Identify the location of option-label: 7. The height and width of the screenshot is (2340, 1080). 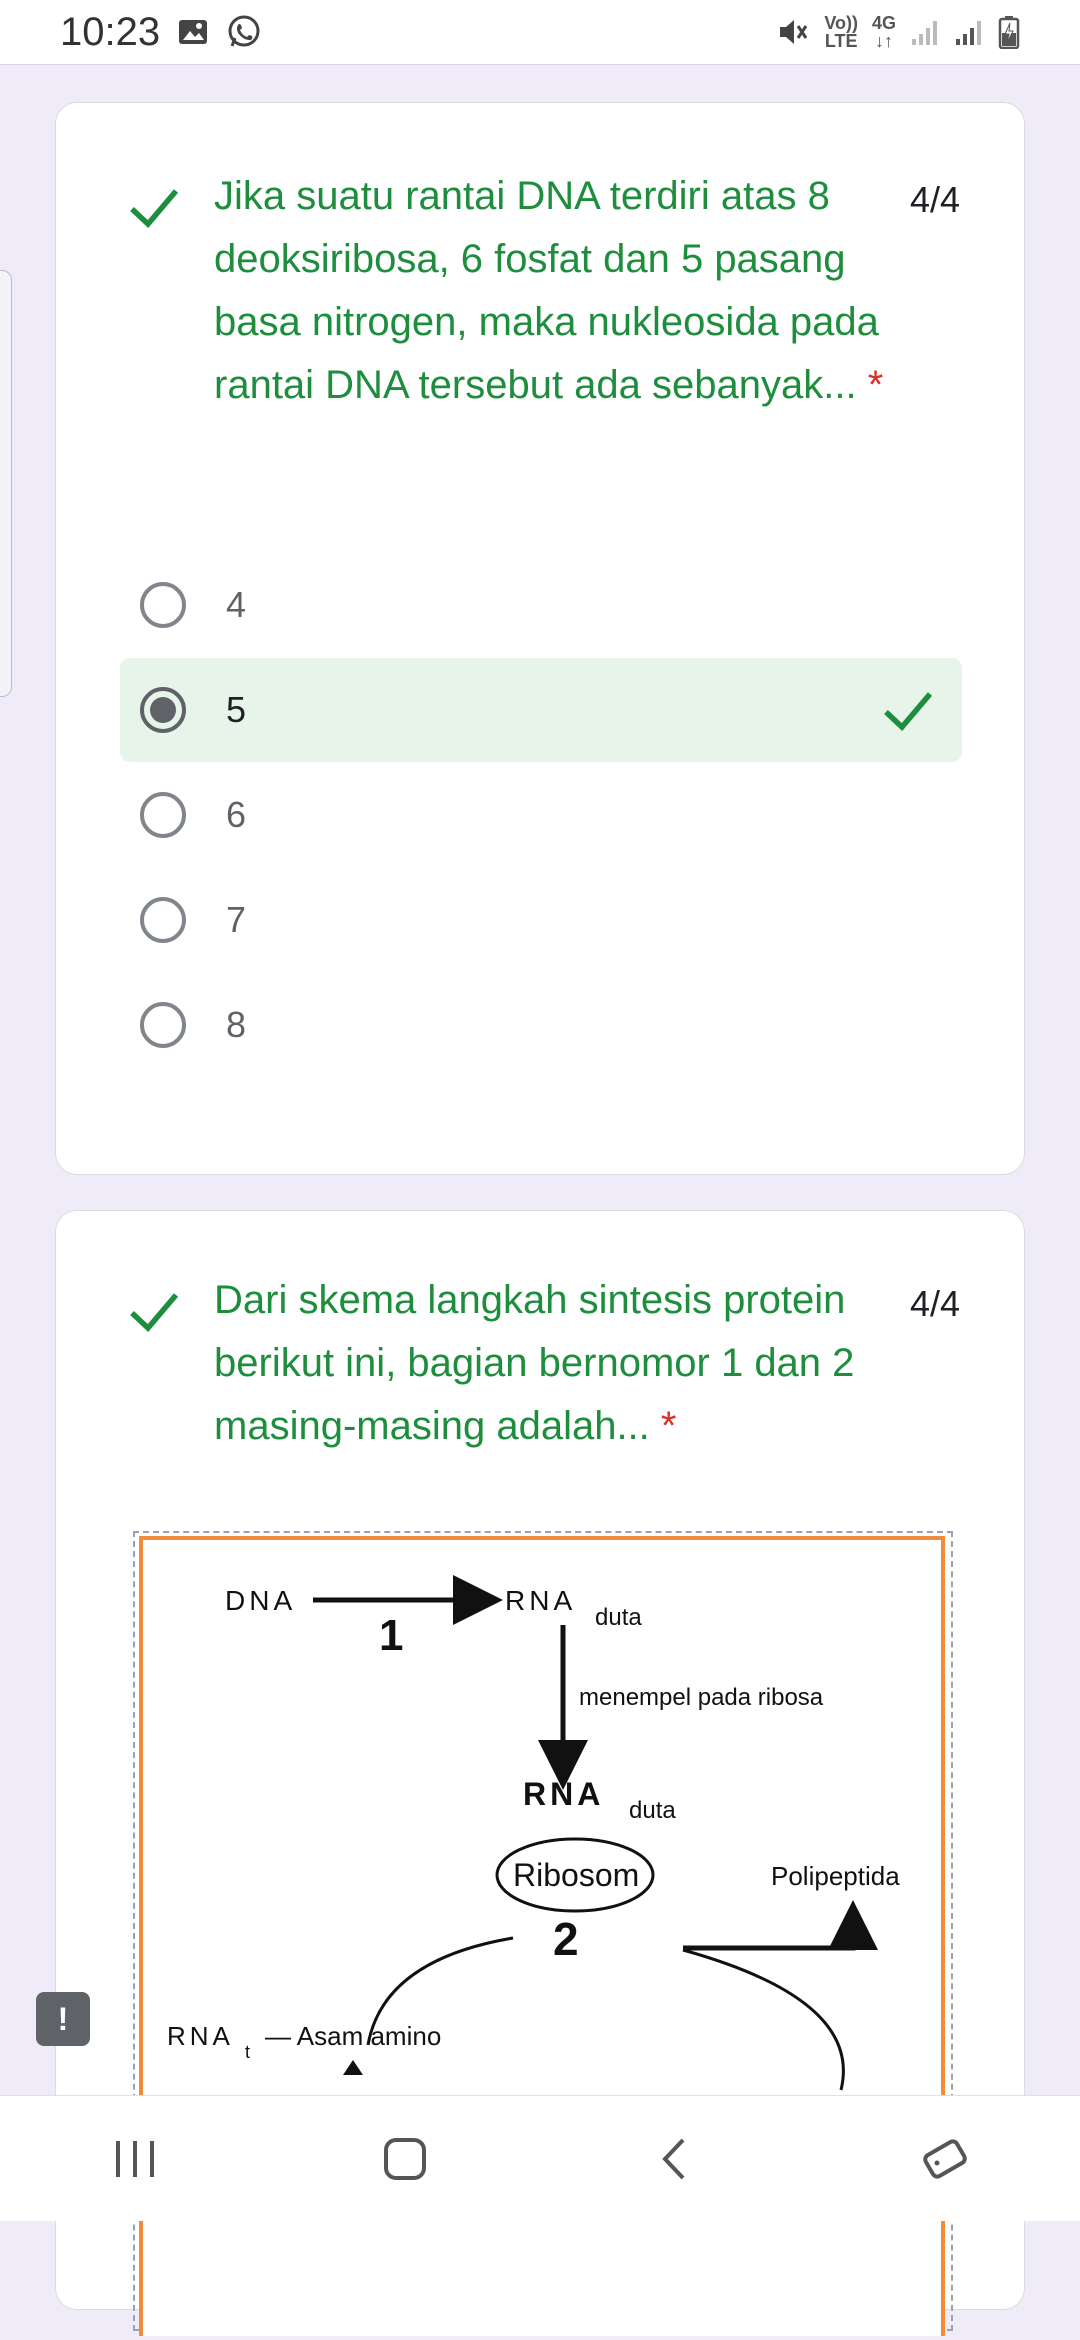
(236, 919).